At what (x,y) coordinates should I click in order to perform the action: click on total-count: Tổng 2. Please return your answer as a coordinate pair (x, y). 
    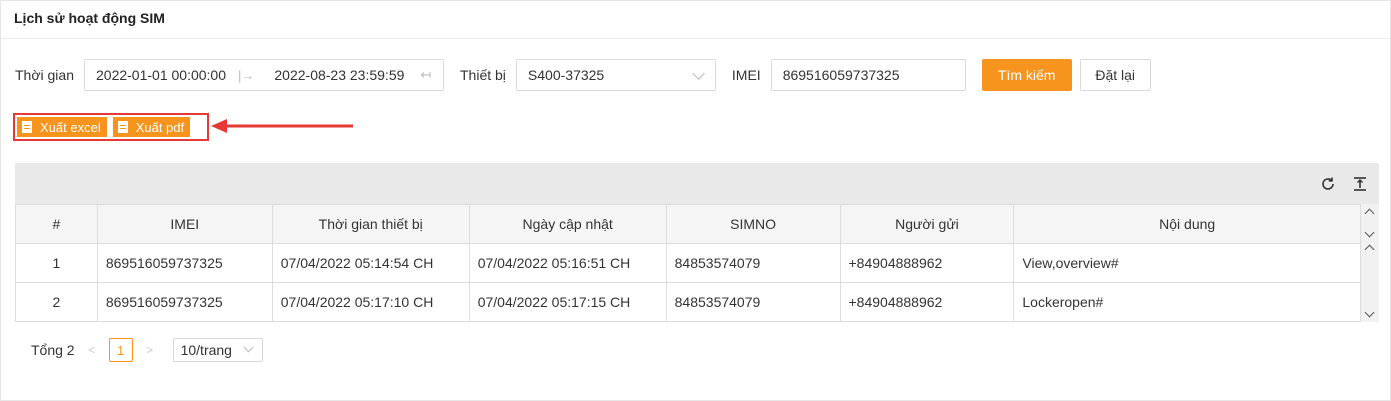
    Looking at the image, I should click on (53, 350).